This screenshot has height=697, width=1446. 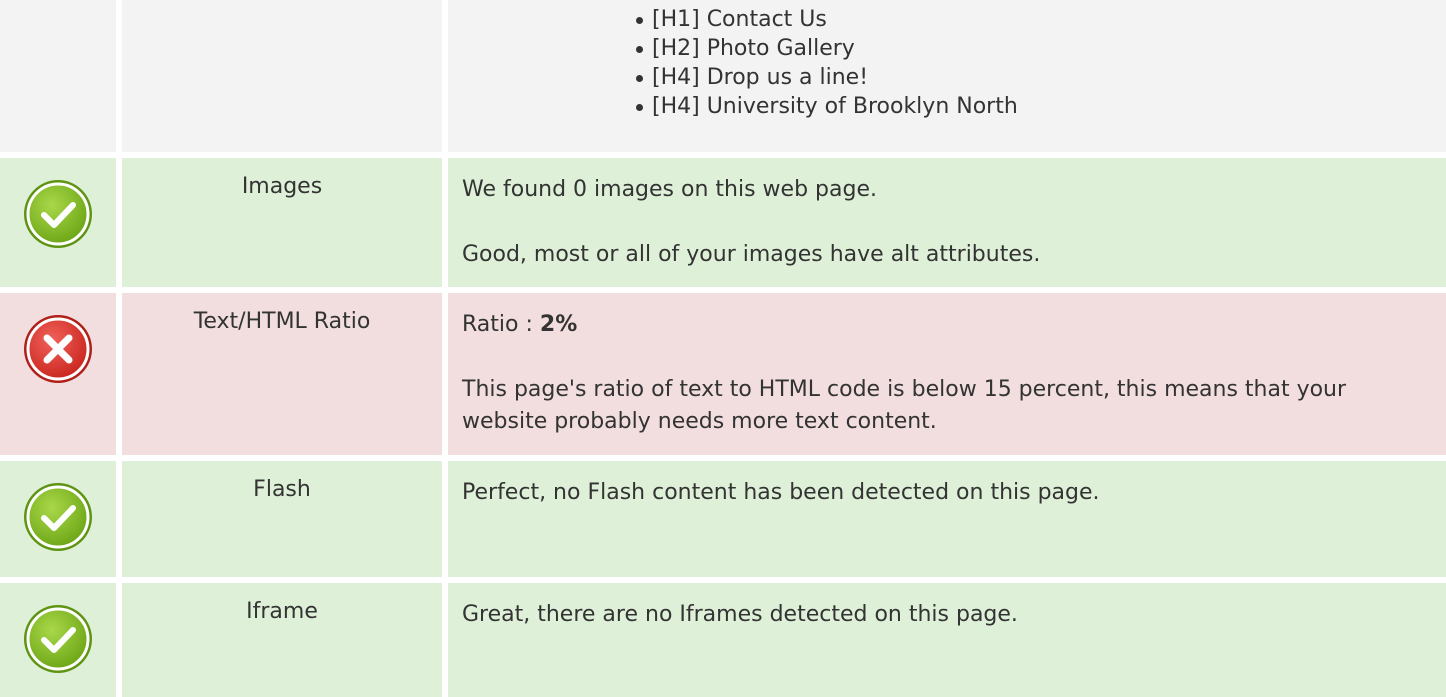 I want to click on ratio-value: 2%, so click(x=558, y=324).